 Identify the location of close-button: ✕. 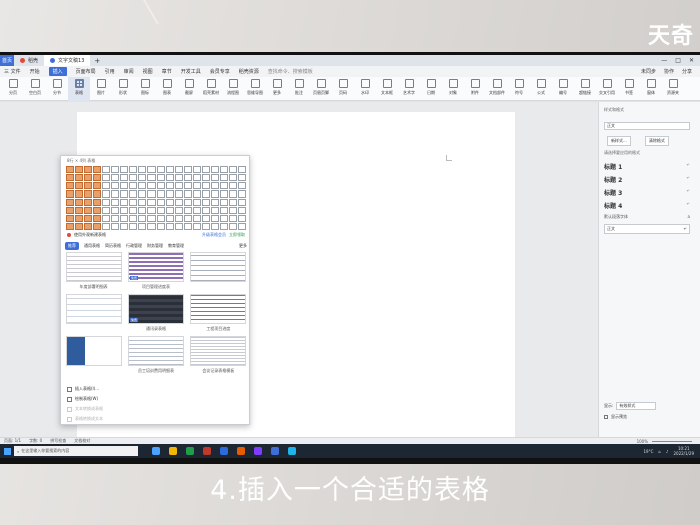
(691, 60).